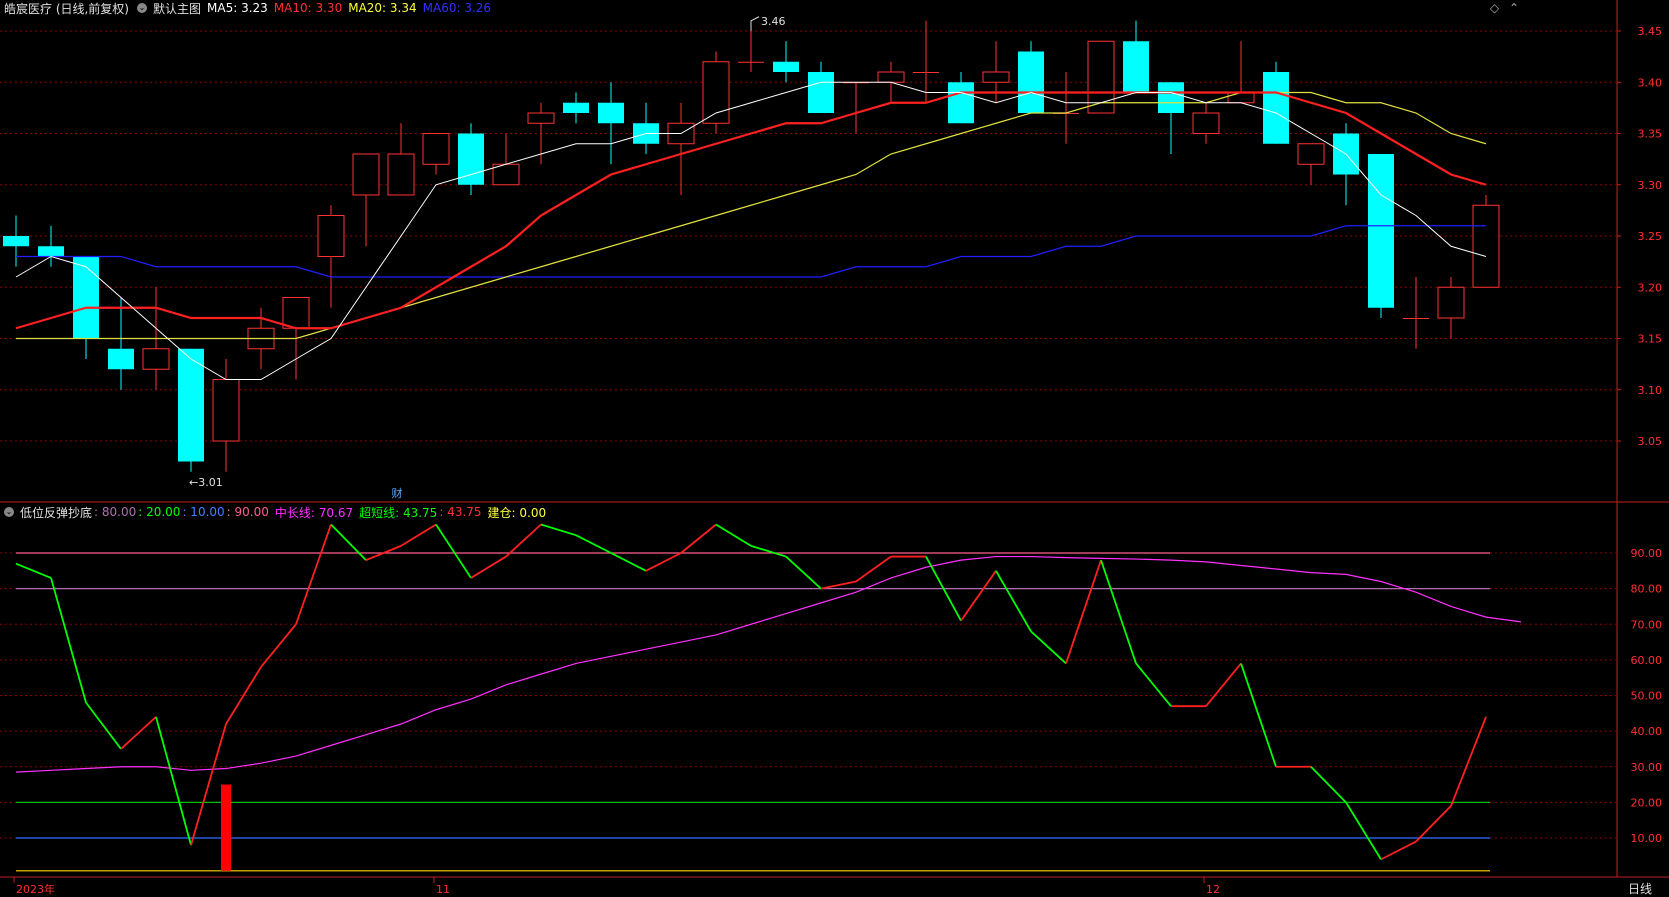  What do you see at coordinates (443, 889) in the screenshot?
I see `time-tick-label: 11` at bounding box center [443, 889].